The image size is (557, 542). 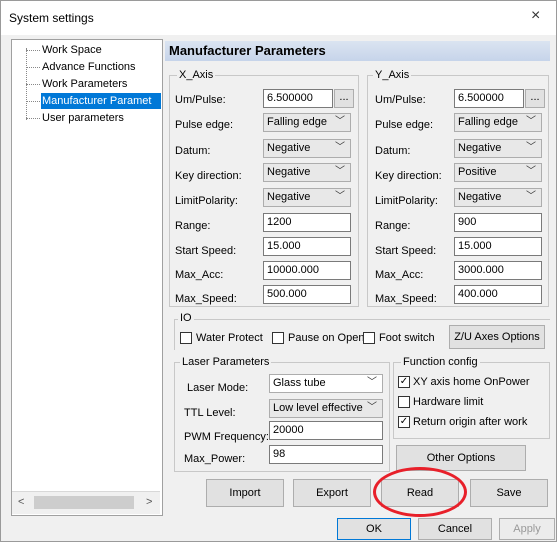 What do you see at coordinates (307, 246) in the screenshot?
I see `x-start-speed-field: 15.000` at bounding box center [307, 246].